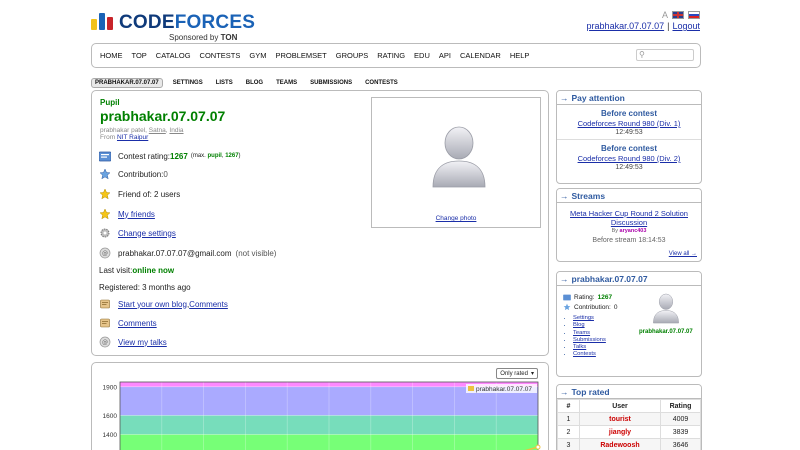  What do you see at coordinates (665, 55) in the screenshot?
I see `search-input: ⚲` at bounding box center [665, 55].